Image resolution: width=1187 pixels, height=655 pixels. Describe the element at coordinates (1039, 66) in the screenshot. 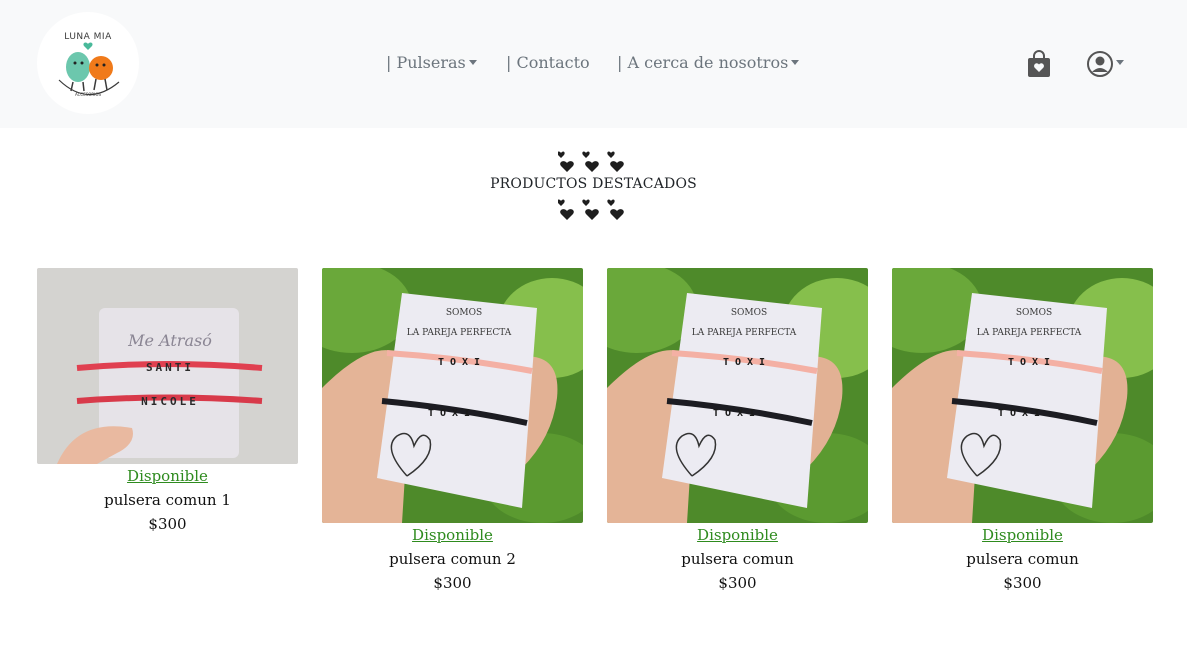

I see `shopping-bag-heart-icon` at that location.